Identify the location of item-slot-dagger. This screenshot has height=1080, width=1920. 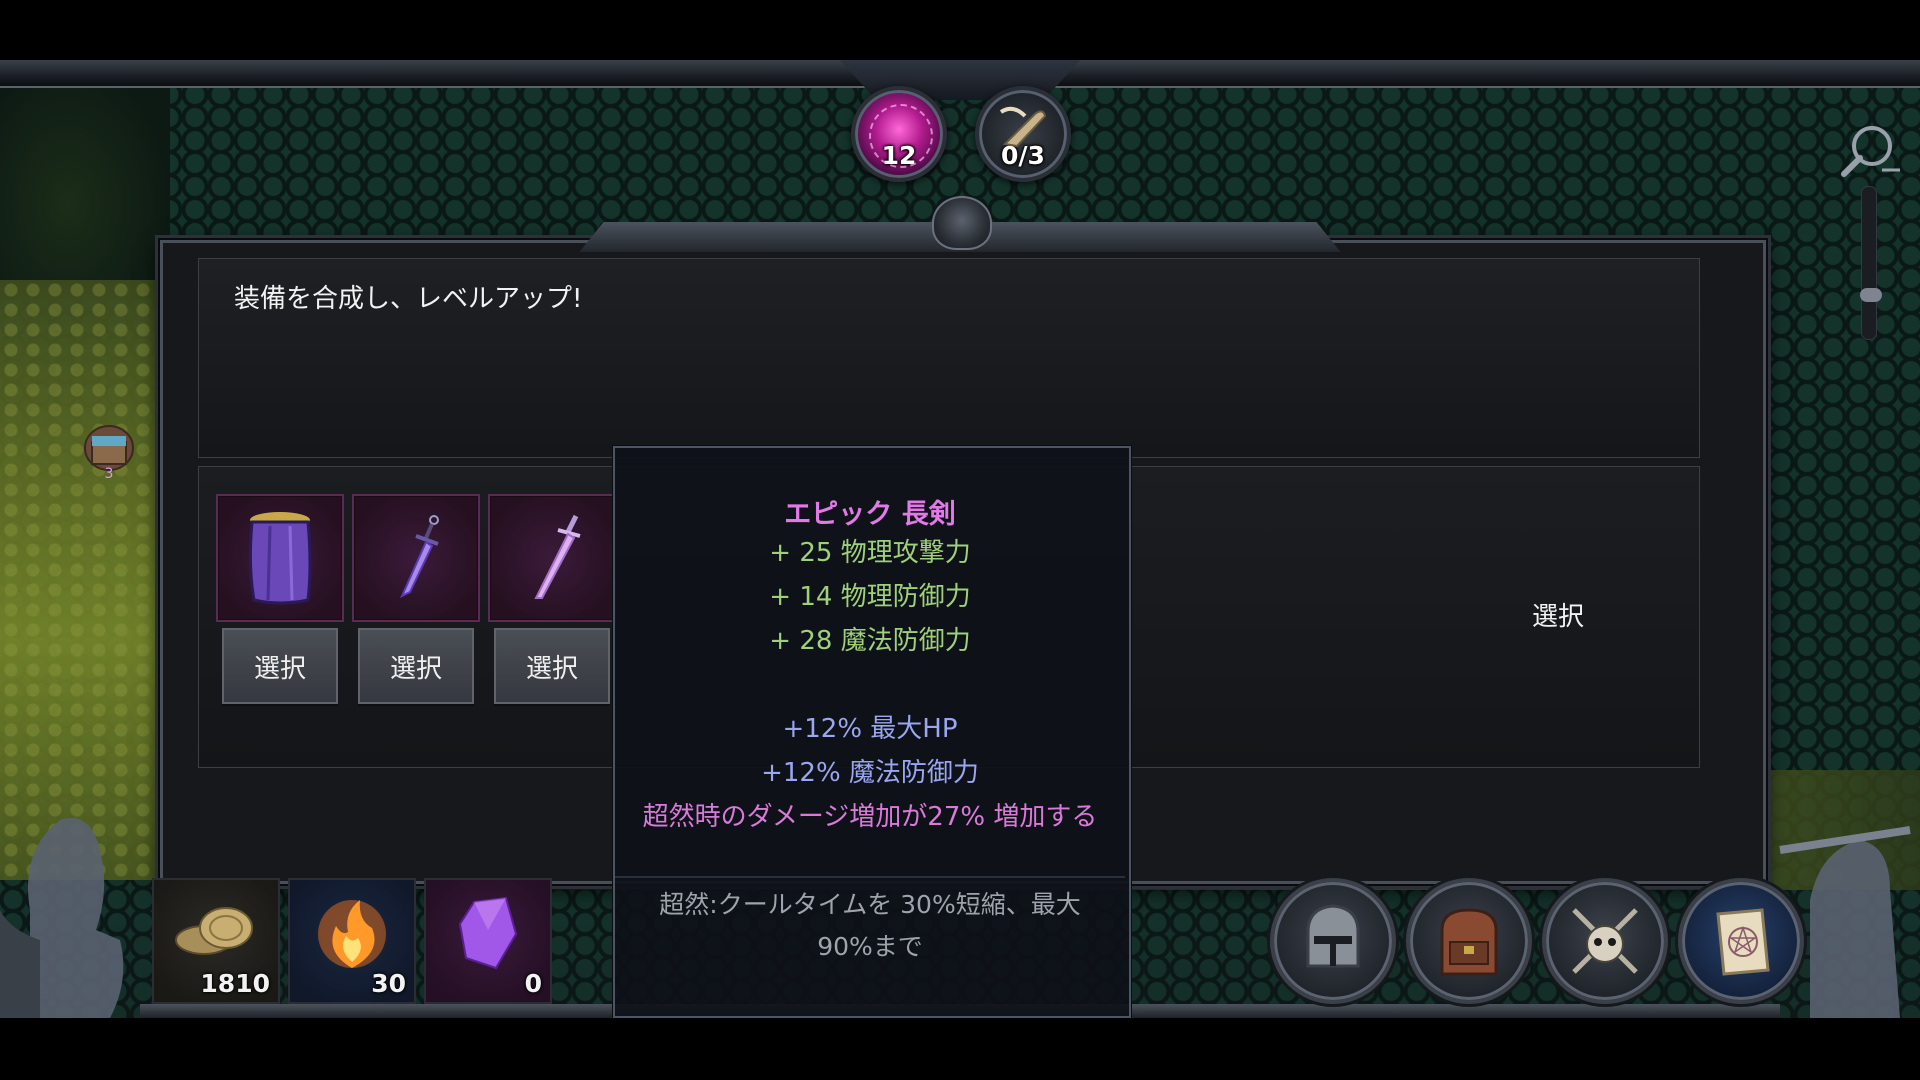
(416, 558).